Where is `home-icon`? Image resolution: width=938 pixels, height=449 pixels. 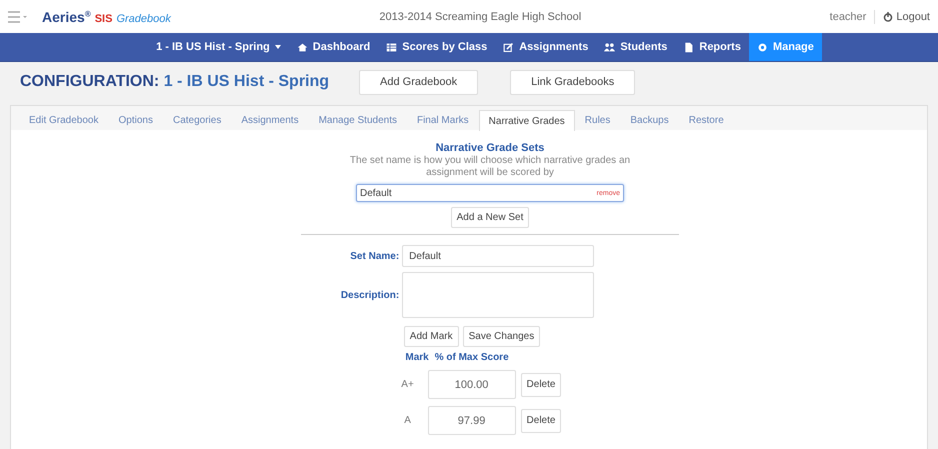
home-icon is located at coordinates (302, 47).